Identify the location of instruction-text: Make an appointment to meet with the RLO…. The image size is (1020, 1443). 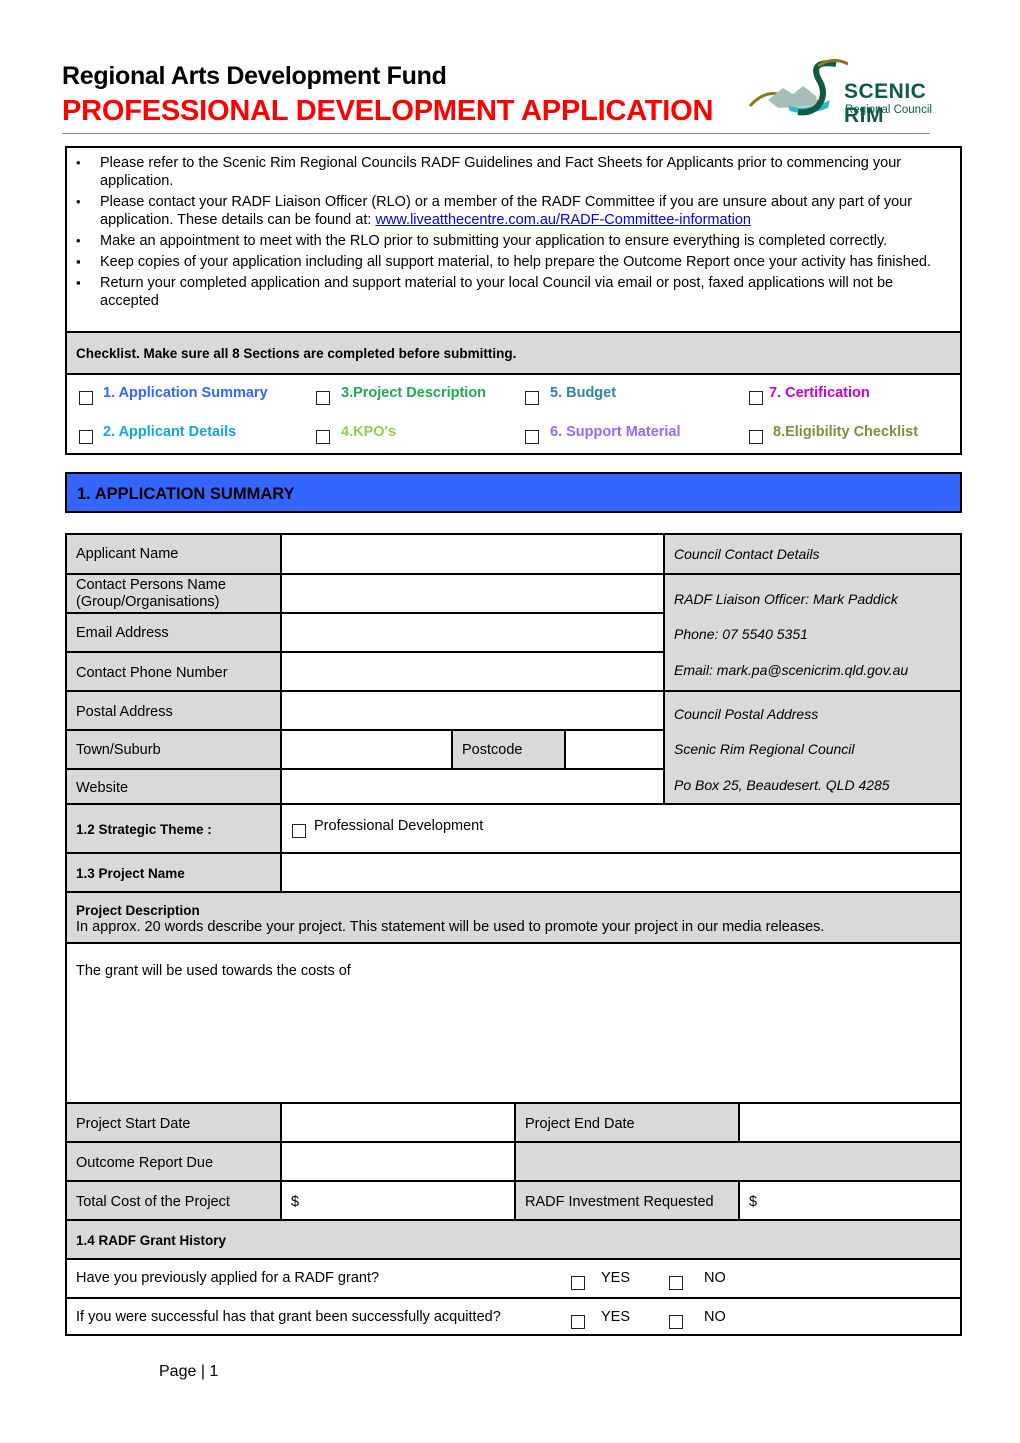
(494, 241).